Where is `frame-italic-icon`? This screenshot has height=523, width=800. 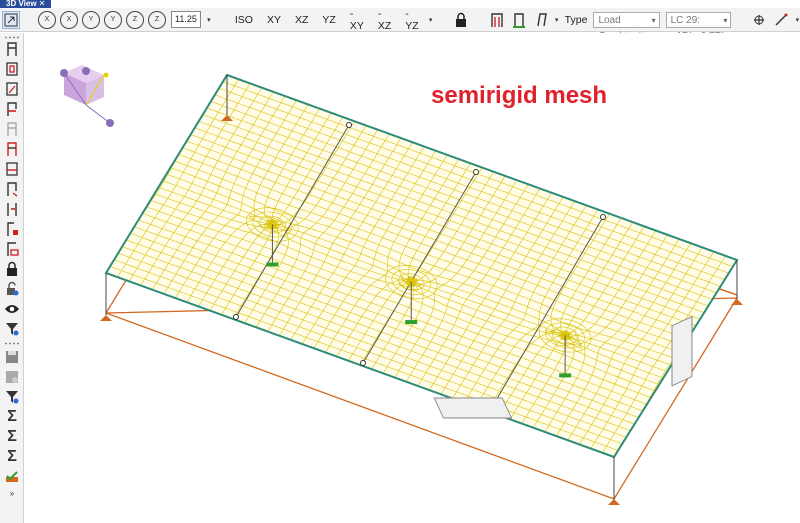
frame-italic-icon is located at coordinates (541, 19).